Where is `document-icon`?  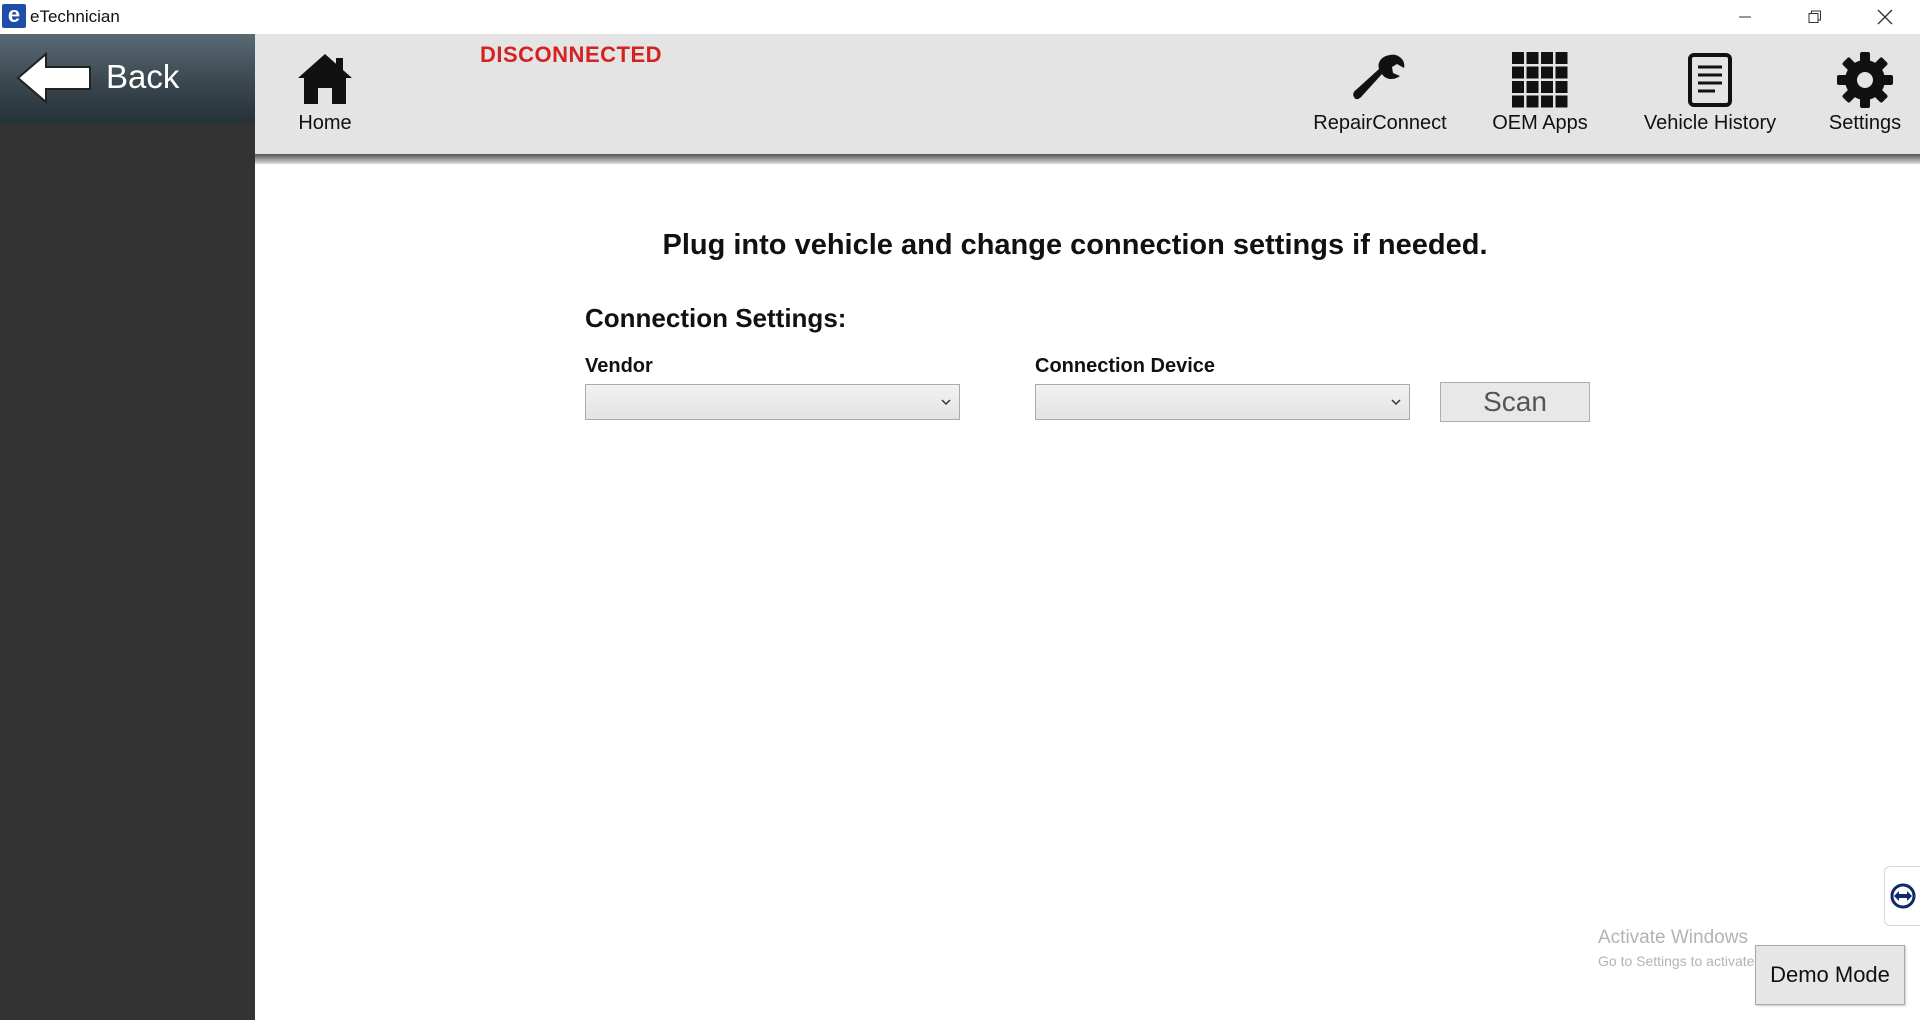 document-icon is located at coordinates (1710, 80).